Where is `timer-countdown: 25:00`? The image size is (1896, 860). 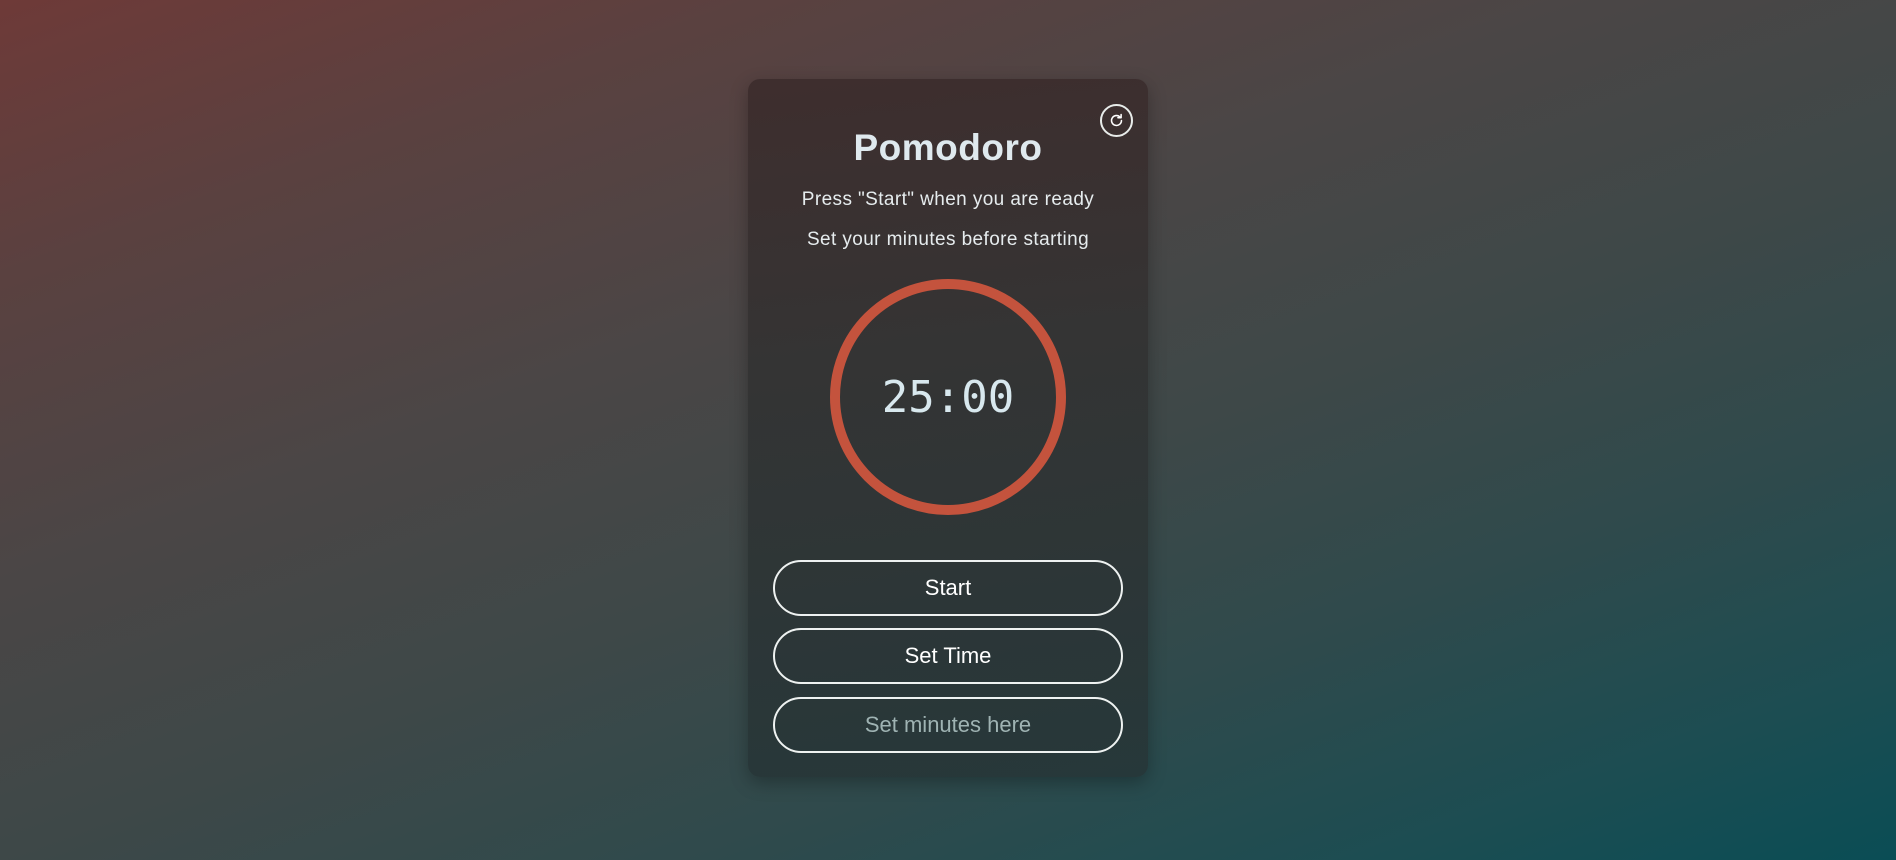
timer-countdown: 25:00 is located at coordinates (948, 397).